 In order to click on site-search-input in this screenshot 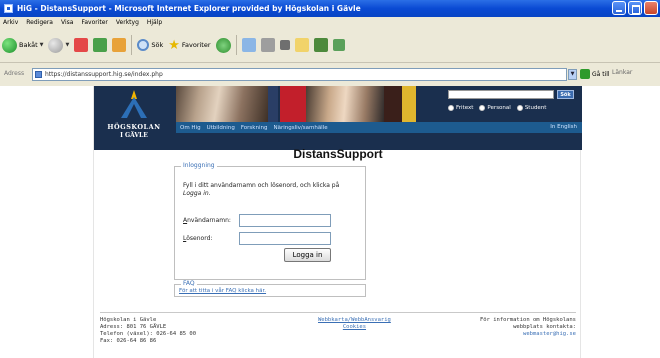, I will do `click(501, 94)`.